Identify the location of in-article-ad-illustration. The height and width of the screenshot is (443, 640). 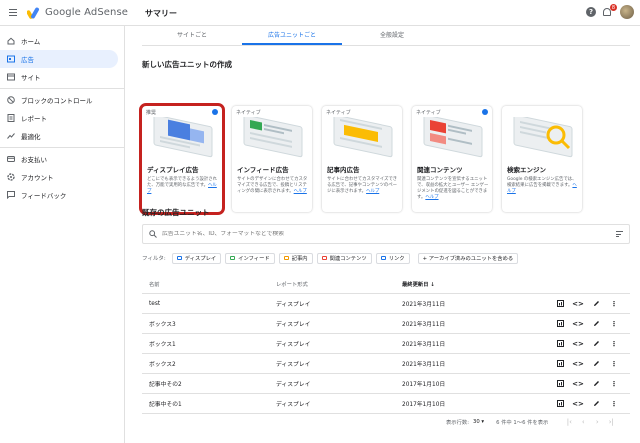
(363, 137).